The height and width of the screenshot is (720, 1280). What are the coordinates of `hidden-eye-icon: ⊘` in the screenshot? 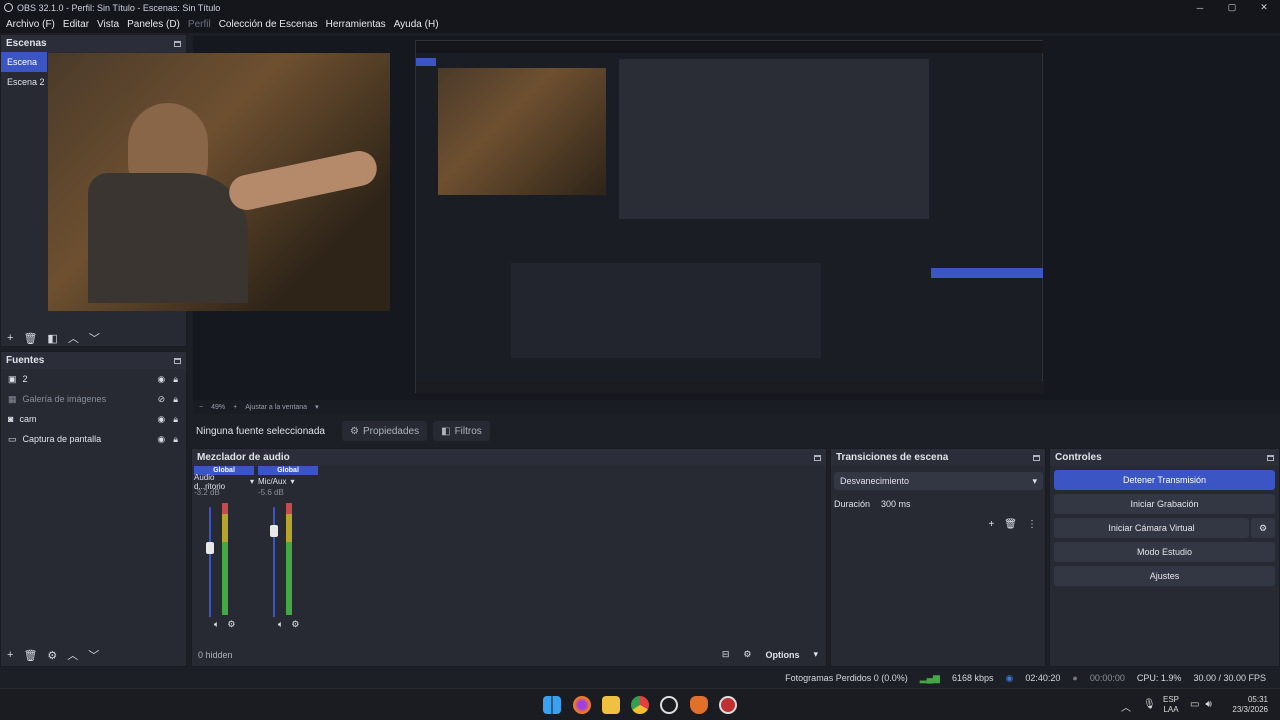 It's located at (162, 399).